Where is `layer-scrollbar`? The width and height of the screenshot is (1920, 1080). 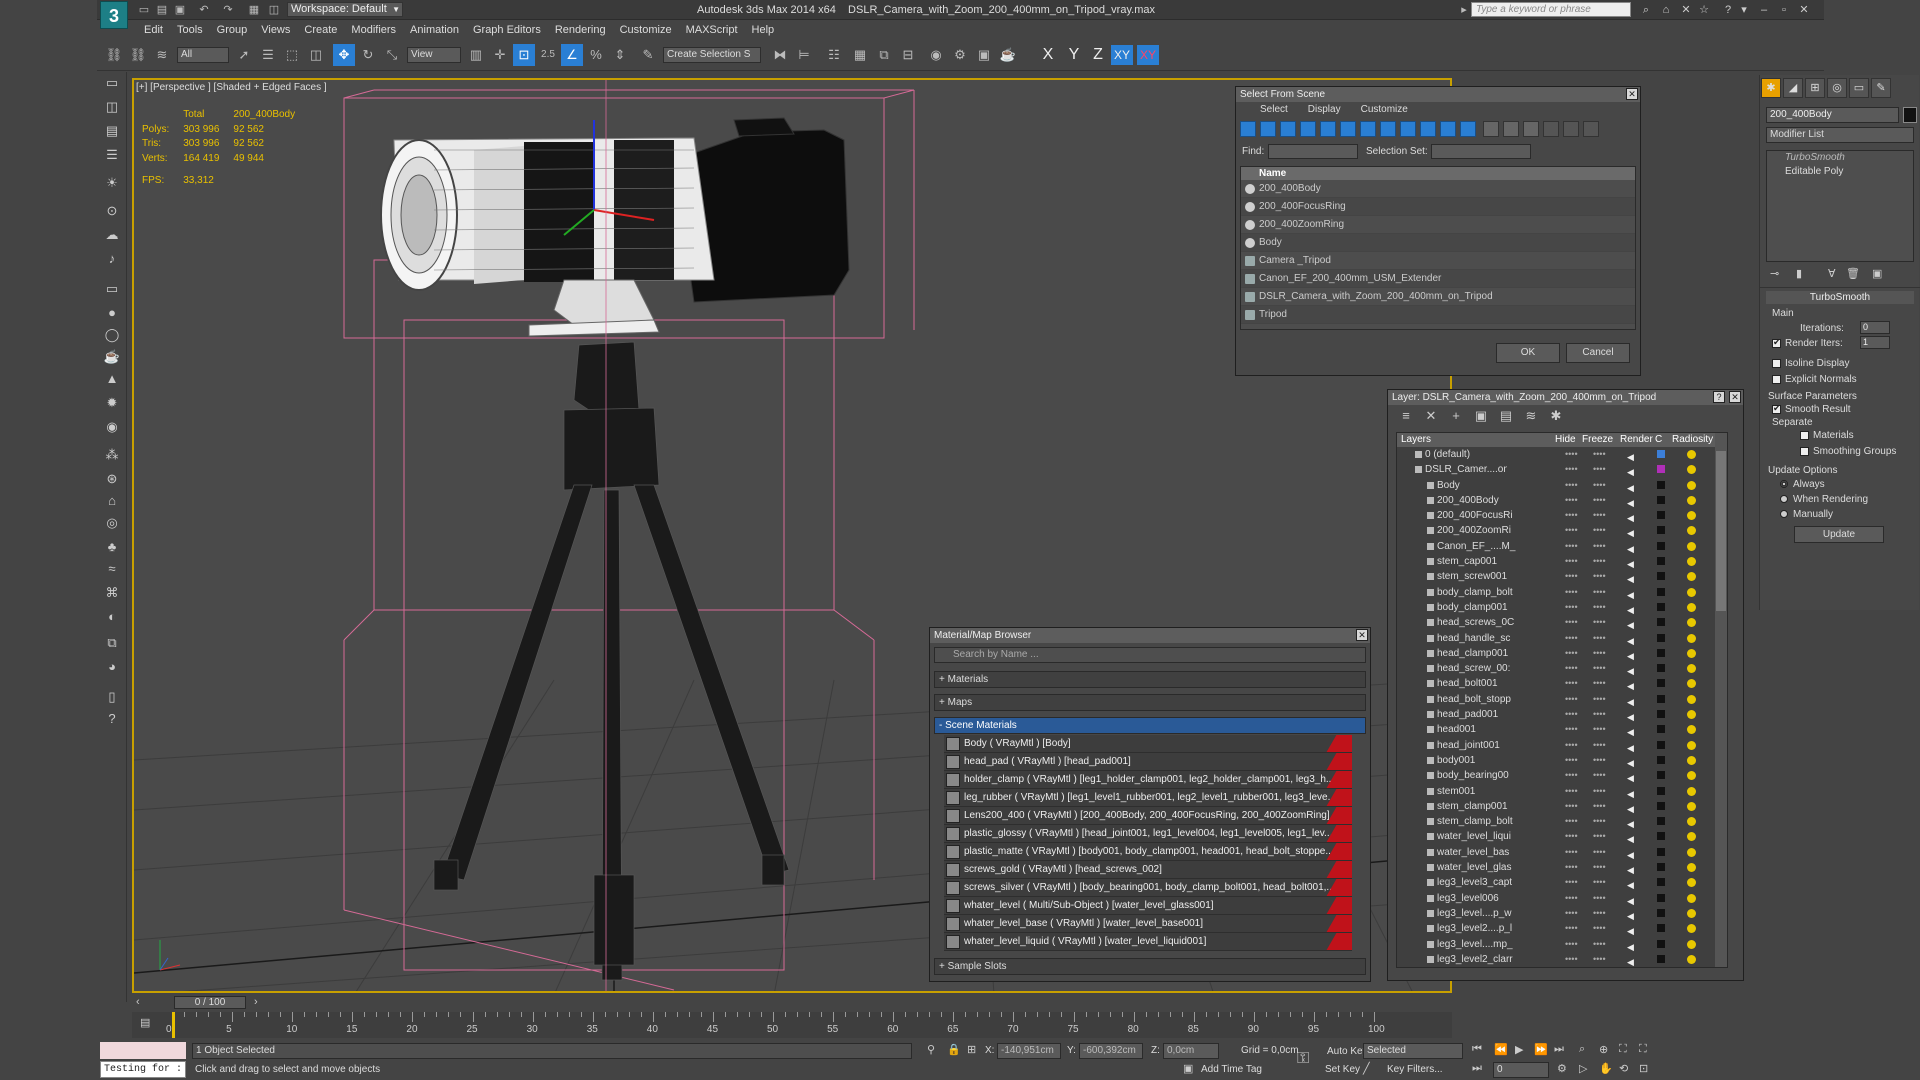
layer-scrollbar is located at coordinates (1721, 700).